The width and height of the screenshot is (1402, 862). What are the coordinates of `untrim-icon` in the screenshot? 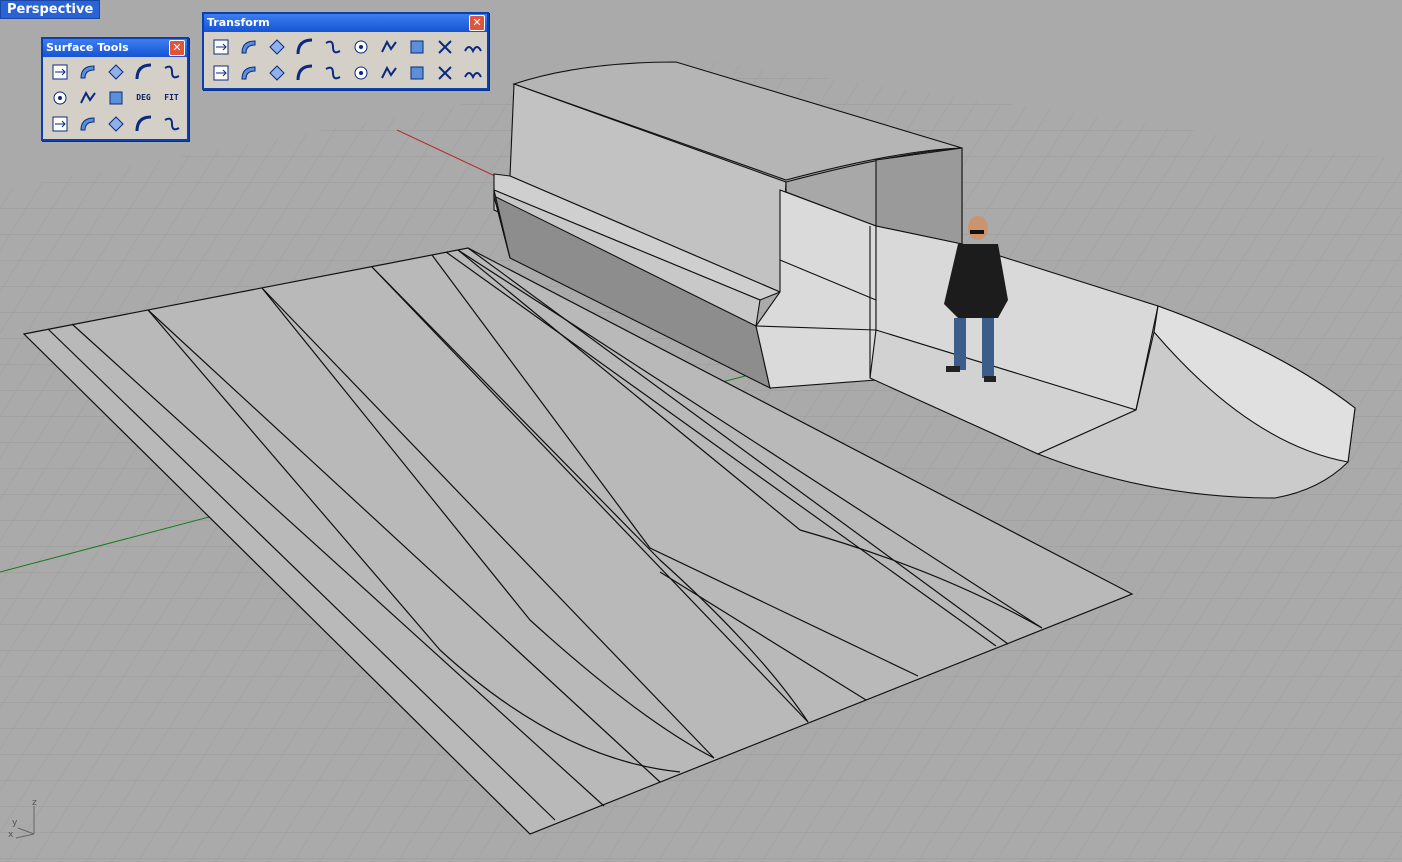 It's located at (143, 123).